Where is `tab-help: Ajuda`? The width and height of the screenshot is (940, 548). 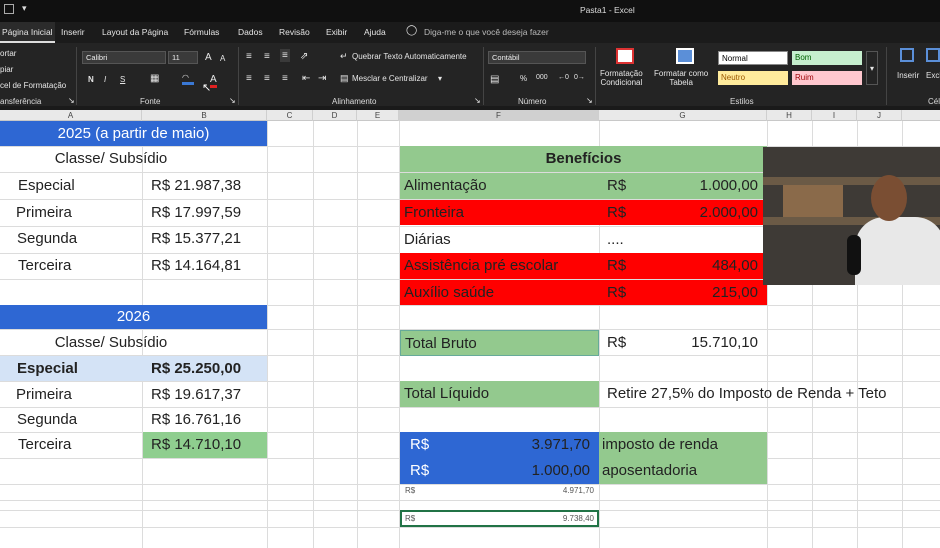
tab-help: Ajuda is located at coordinates (375, 32).